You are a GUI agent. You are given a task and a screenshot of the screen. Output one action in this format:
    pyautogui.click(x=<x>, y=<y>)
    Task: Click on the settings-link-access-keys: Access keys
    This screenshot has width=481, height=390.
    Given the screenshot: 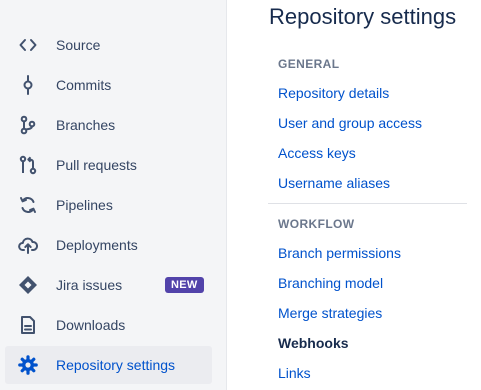 What is the action you would take?
    pyautogui.click(x=317, y=153)
    